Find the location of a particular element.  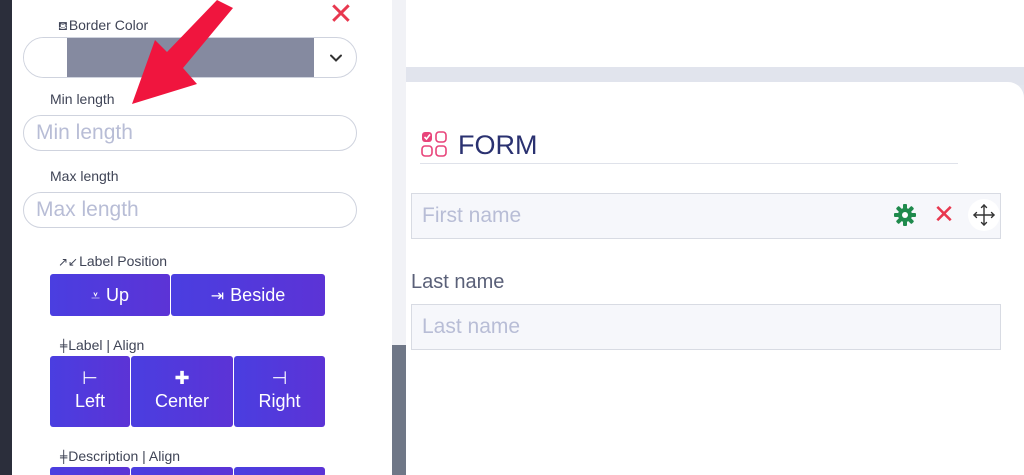

chevron-down-icon is located at coordinates (336, 58).